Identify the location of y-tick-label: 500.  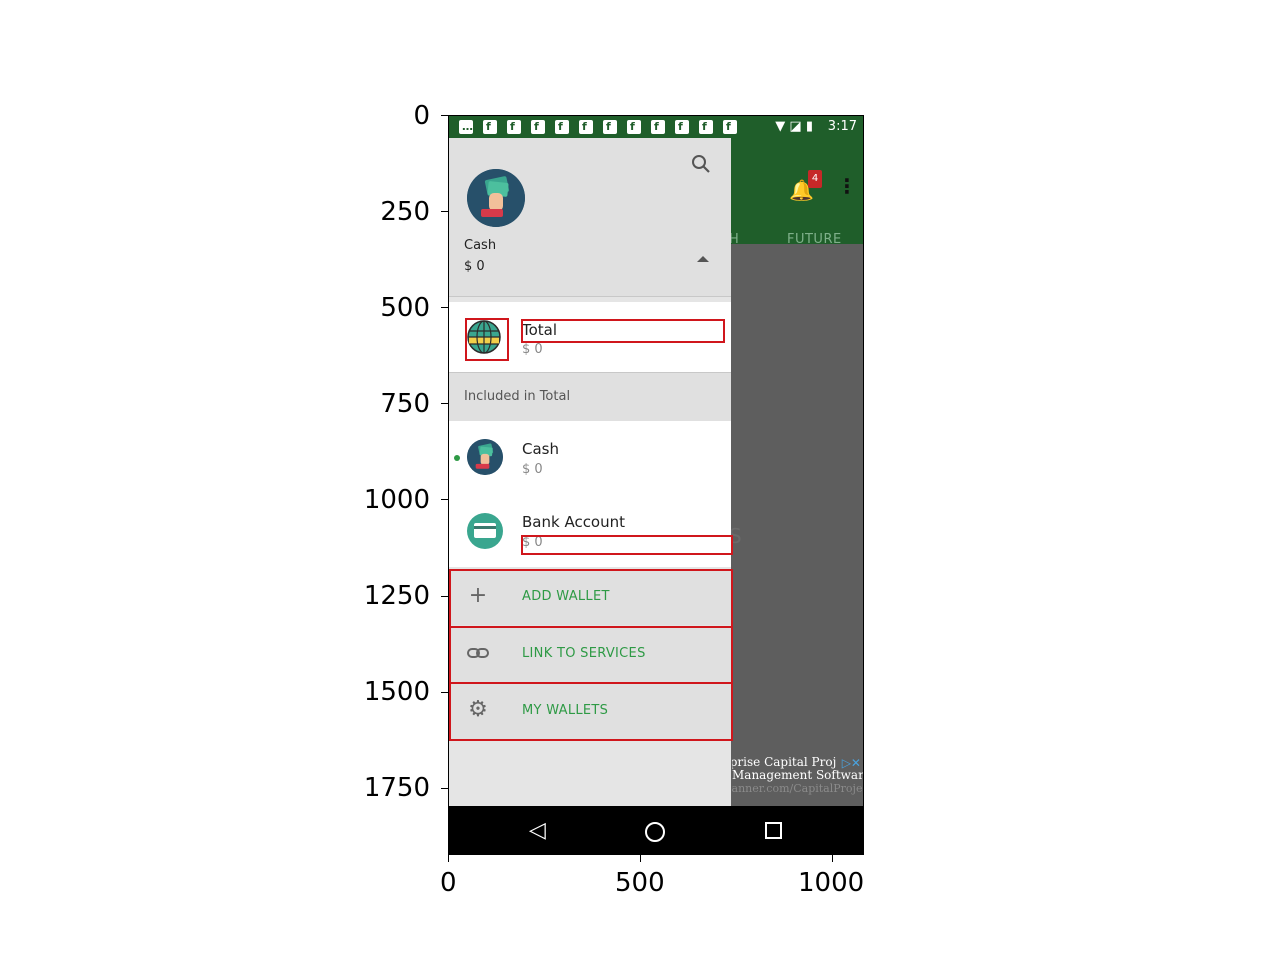
(405, 308).